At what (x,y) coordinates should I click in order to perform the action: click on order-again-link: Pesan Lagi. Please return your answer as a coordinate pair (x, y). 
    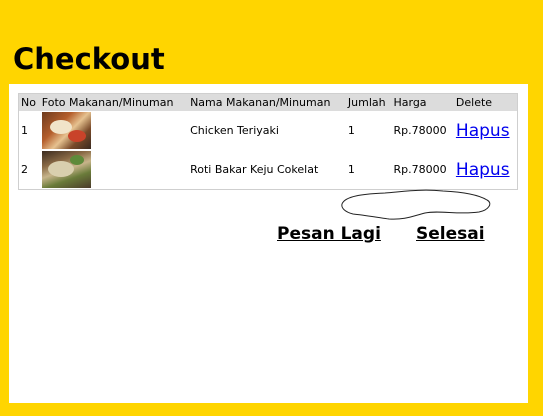
    Looking at the image, I should click on (329, 234).